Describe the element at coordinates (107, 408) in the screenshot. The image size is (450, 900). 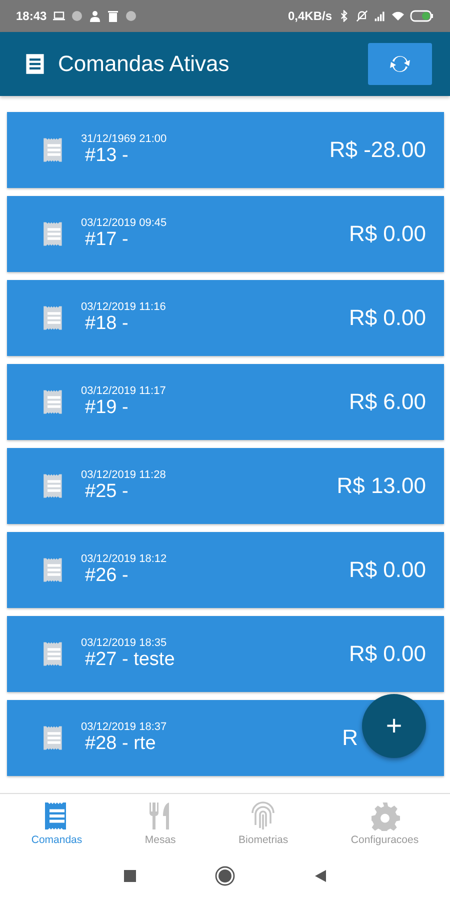
I see `order-title: #19 -` at that location.